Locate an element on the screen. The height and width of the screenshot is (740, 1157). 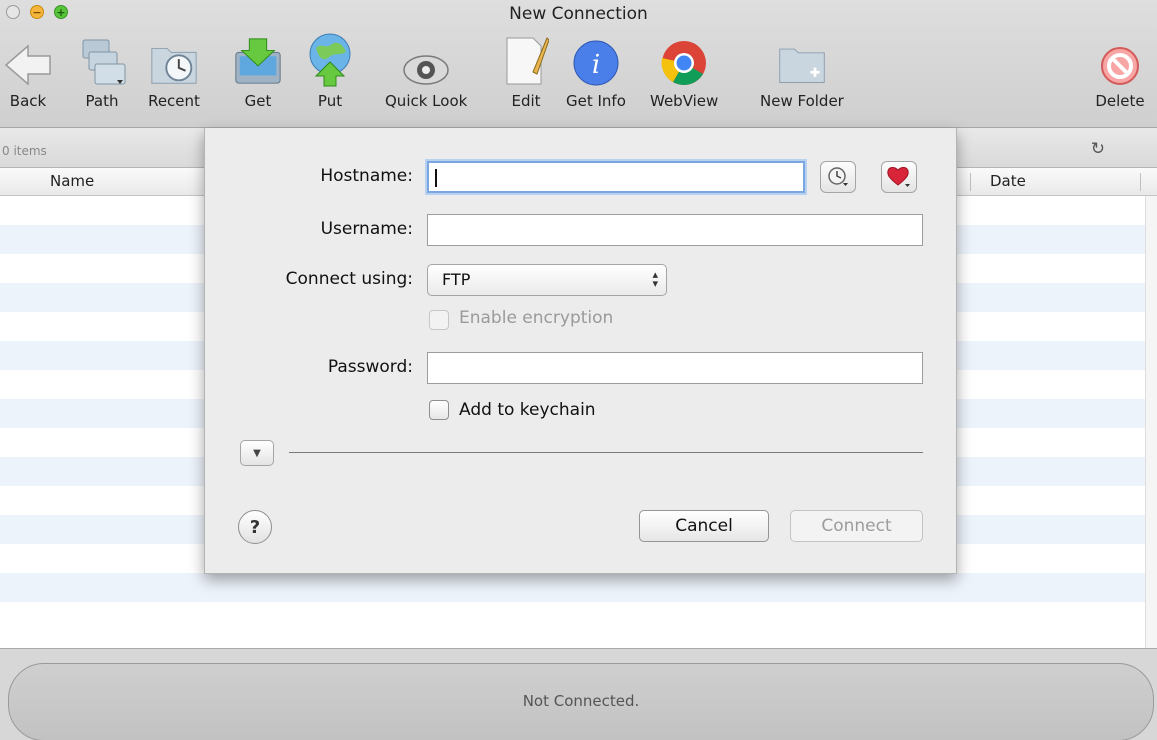
bookmarks-button is located at coordinates (899, 177).